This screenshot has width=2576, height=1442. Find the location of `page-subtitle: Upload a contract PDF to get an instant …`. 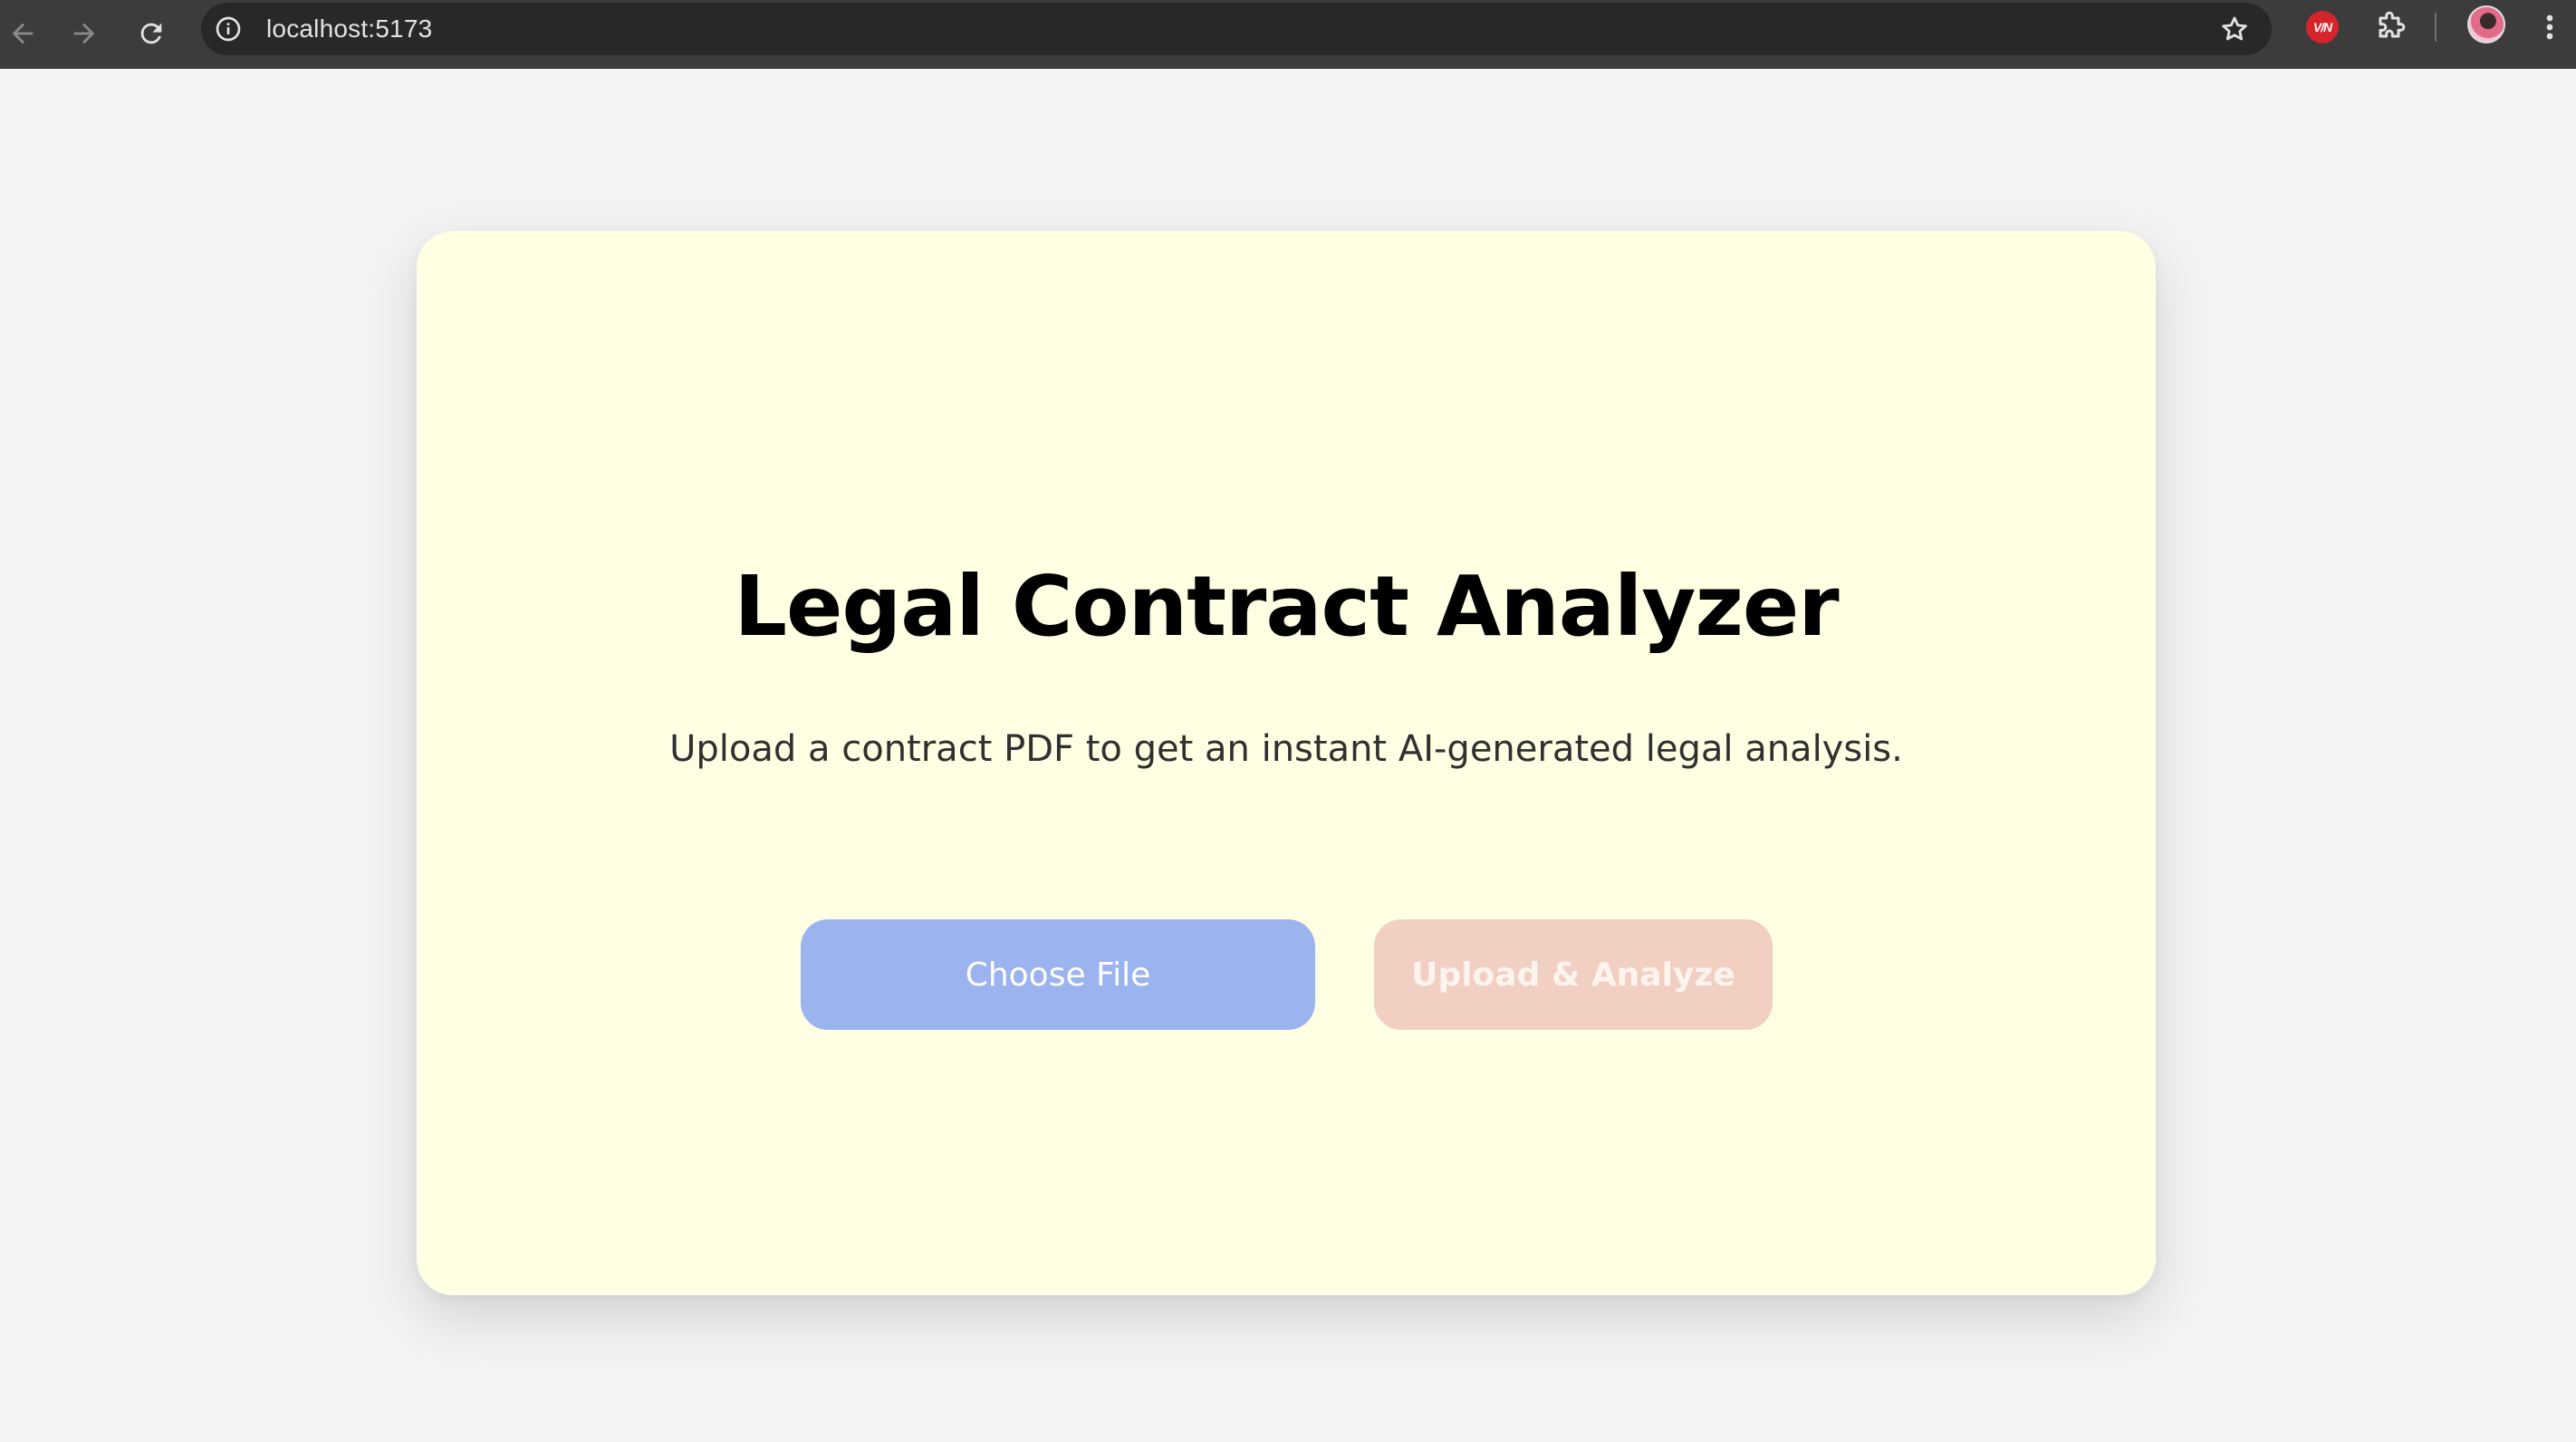

page-subtitle: Upload a contract PDF to get an instant … is located at coordinates (1286, 749).